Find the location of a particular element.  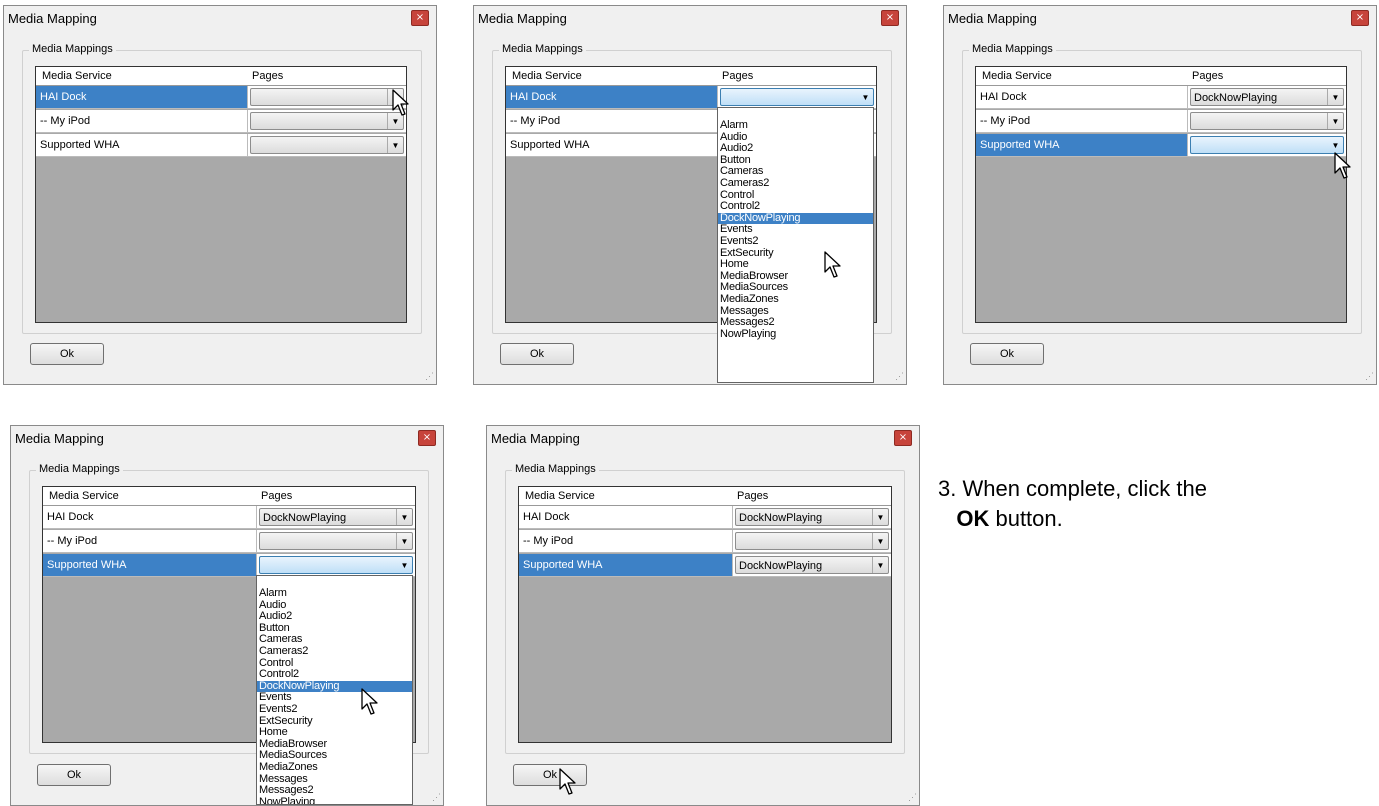

table-row: HAI Dock ▼ is located at coordinates (691, 97).